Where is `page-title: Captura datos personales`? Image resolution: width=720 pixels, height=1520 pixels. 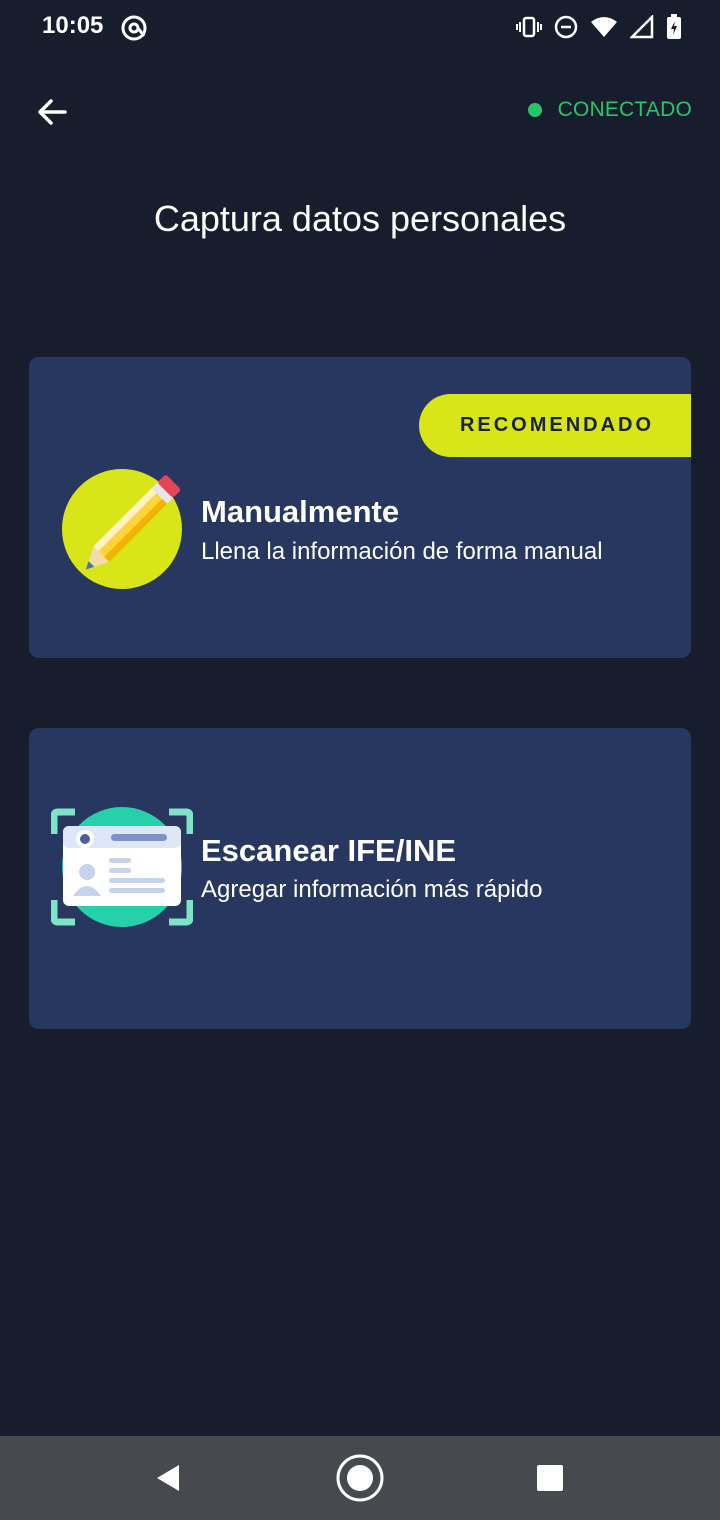 page-title: Captura datos personales is located at coordinates (360, 218).